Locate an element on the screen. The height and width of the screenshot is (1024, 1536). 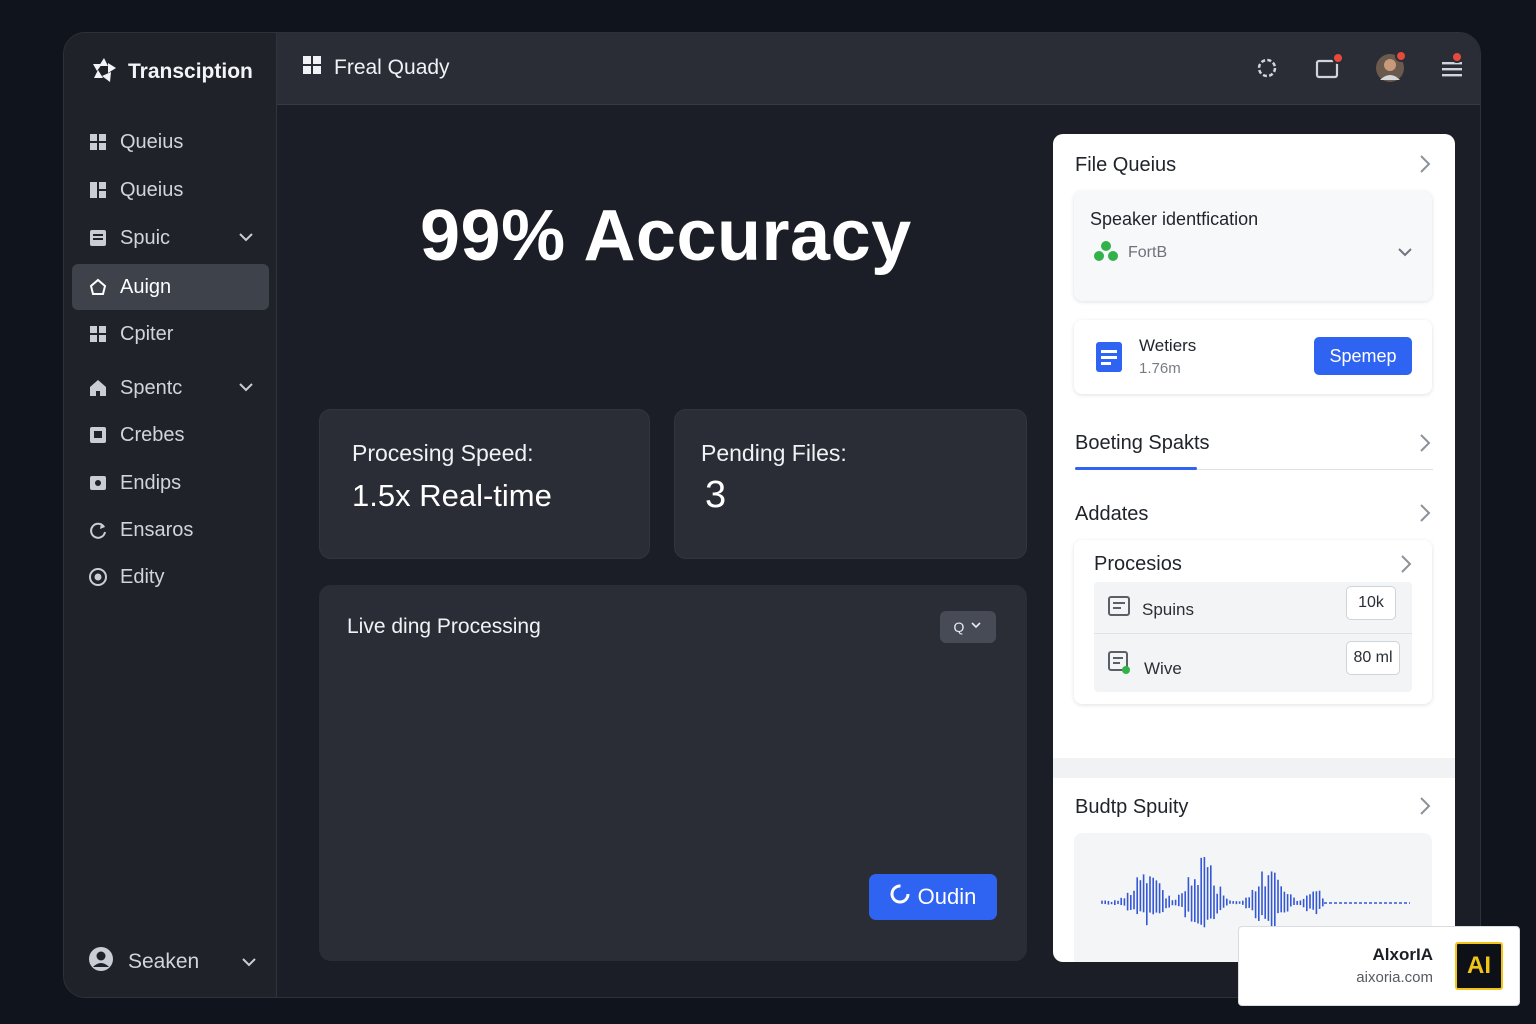
list-item: Wive 80 ml is located at coordinates (1253, 663).